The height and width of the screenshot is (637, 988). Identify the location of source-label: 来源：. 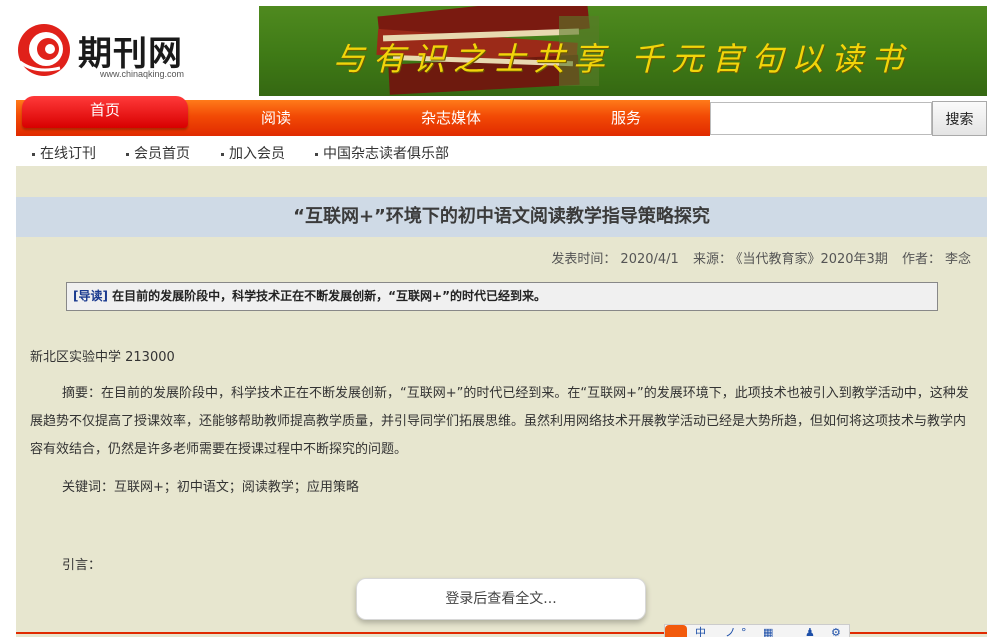
(712, 259).